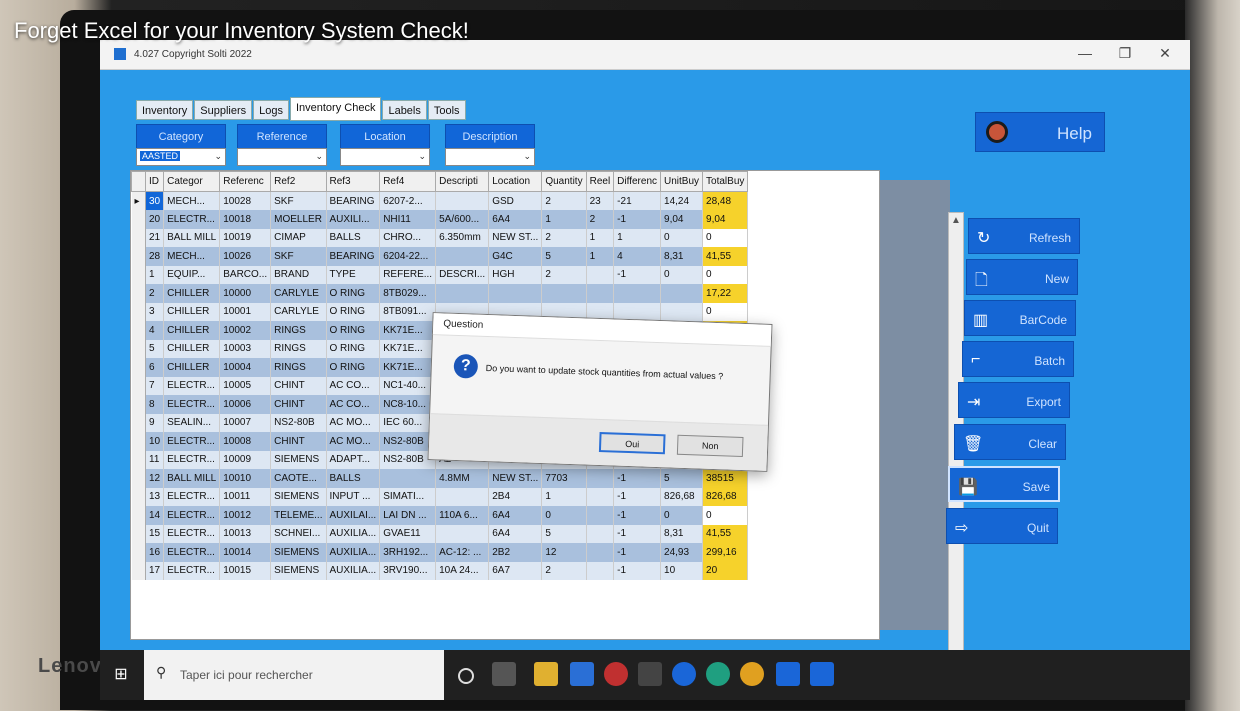  I want to click on table-cell: 28,48, so click(725, 200).